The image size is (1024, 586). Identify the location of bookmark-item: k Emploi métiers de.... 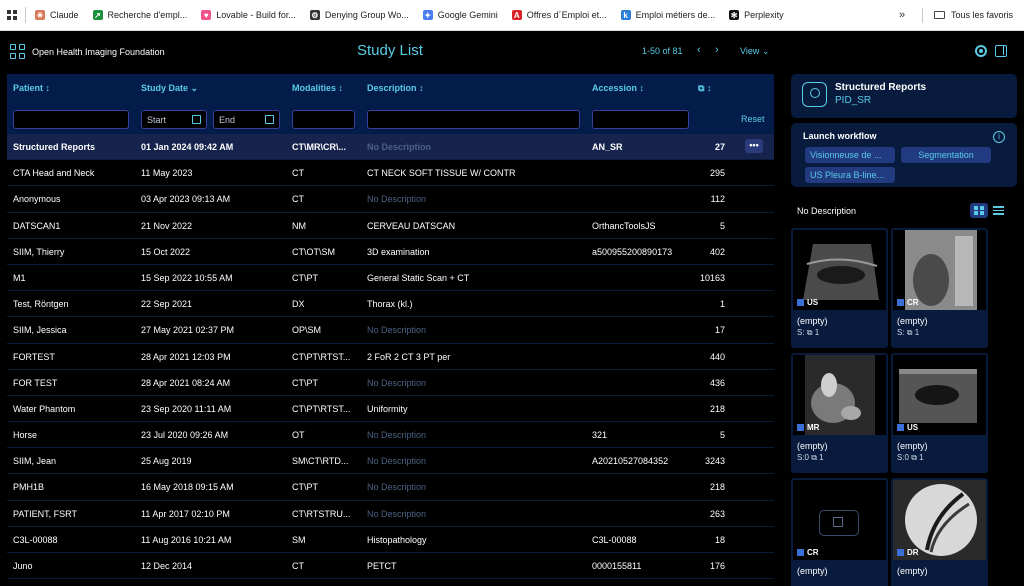
(667, 15).